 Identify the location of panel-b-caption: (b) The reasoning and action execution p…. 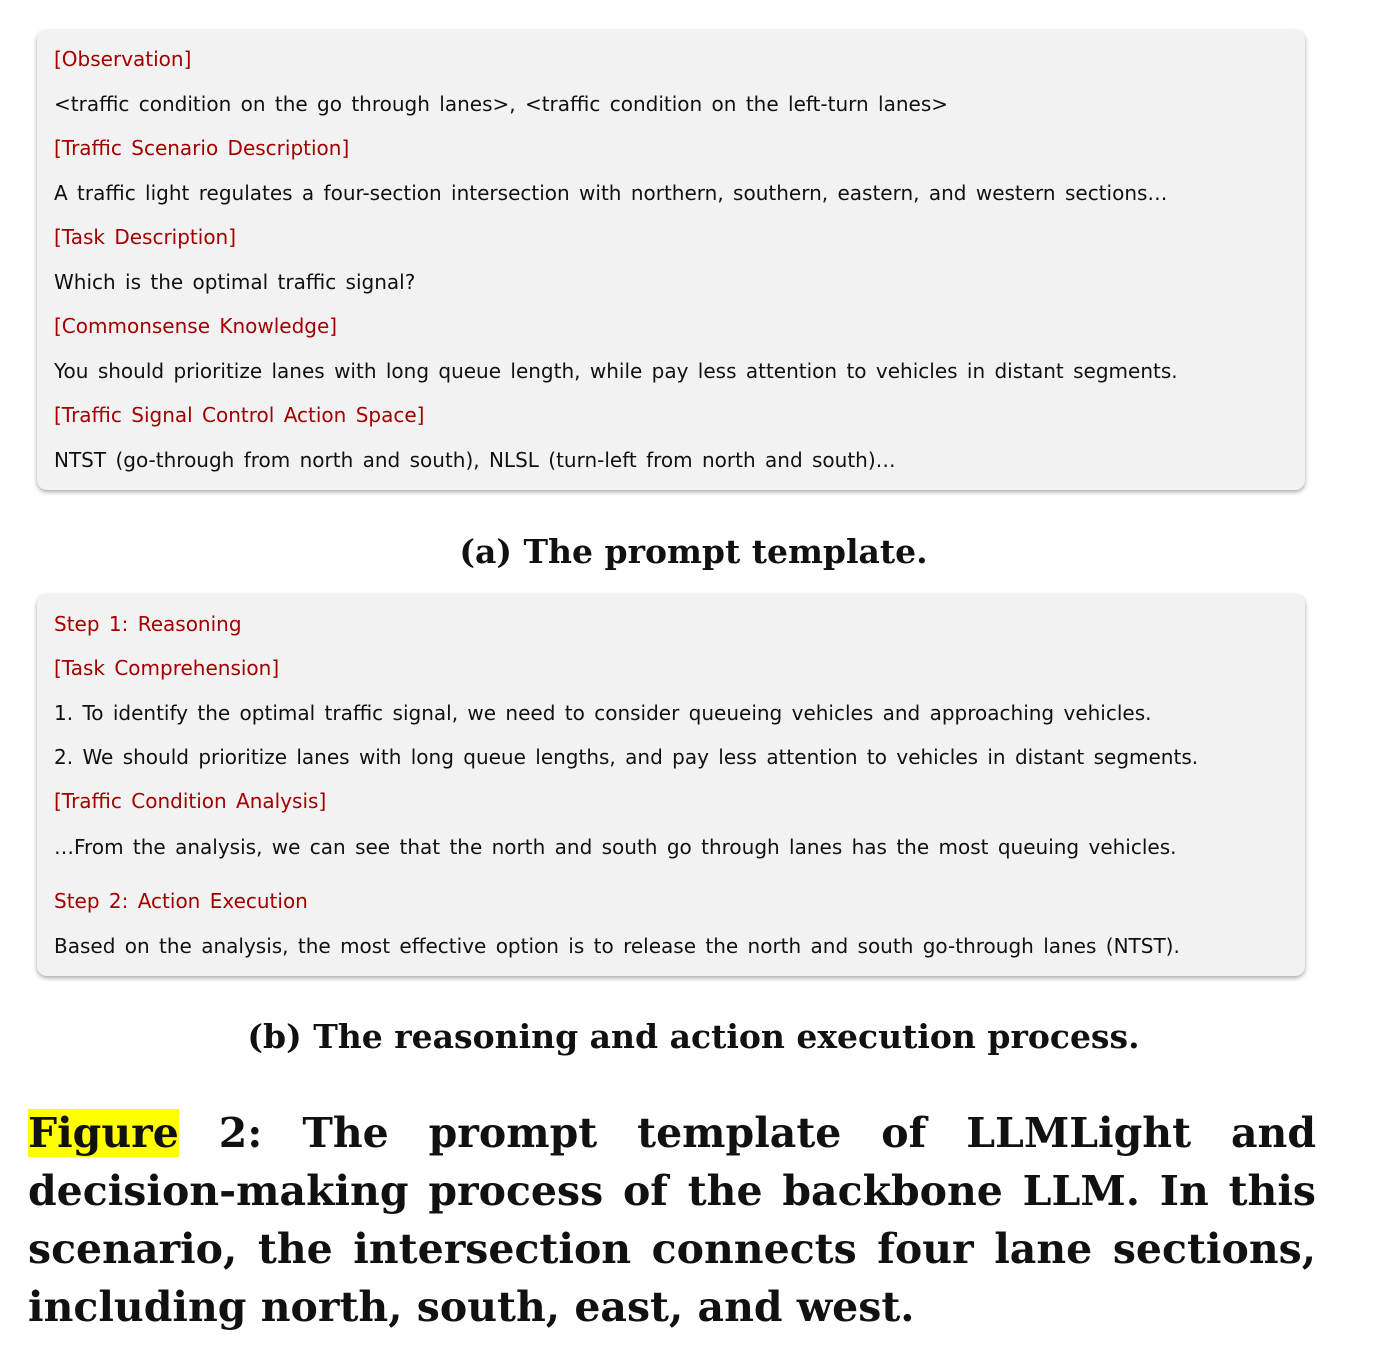
(693, 1036).